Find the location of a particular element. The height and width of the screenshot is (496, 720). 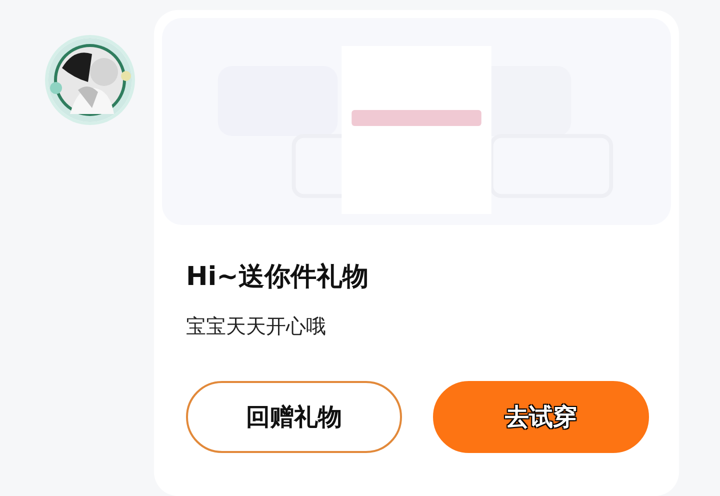

gift-message: 宝宝天天开心哦 is located at coordinates (256, 326).